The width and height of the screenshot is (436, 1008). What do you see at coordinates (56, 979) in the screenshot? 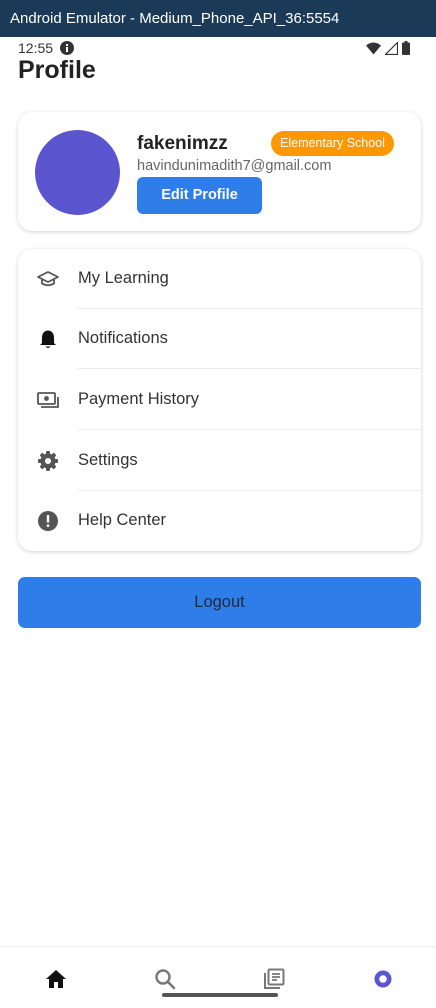
I see `home-icon` at bounding box center [56, 979].